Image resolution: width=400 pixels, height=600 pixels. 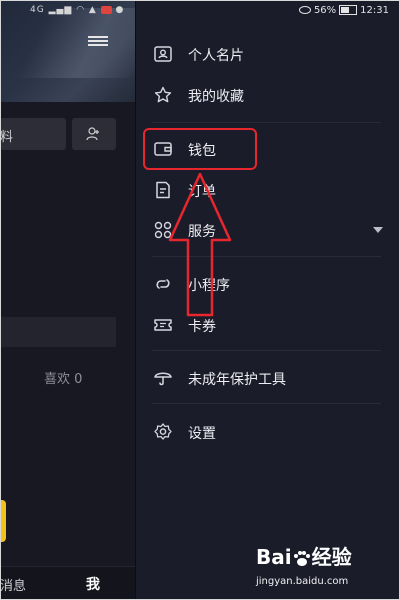 I want to click on arrow-up-annotation-icon, so click(x=200, y=244).